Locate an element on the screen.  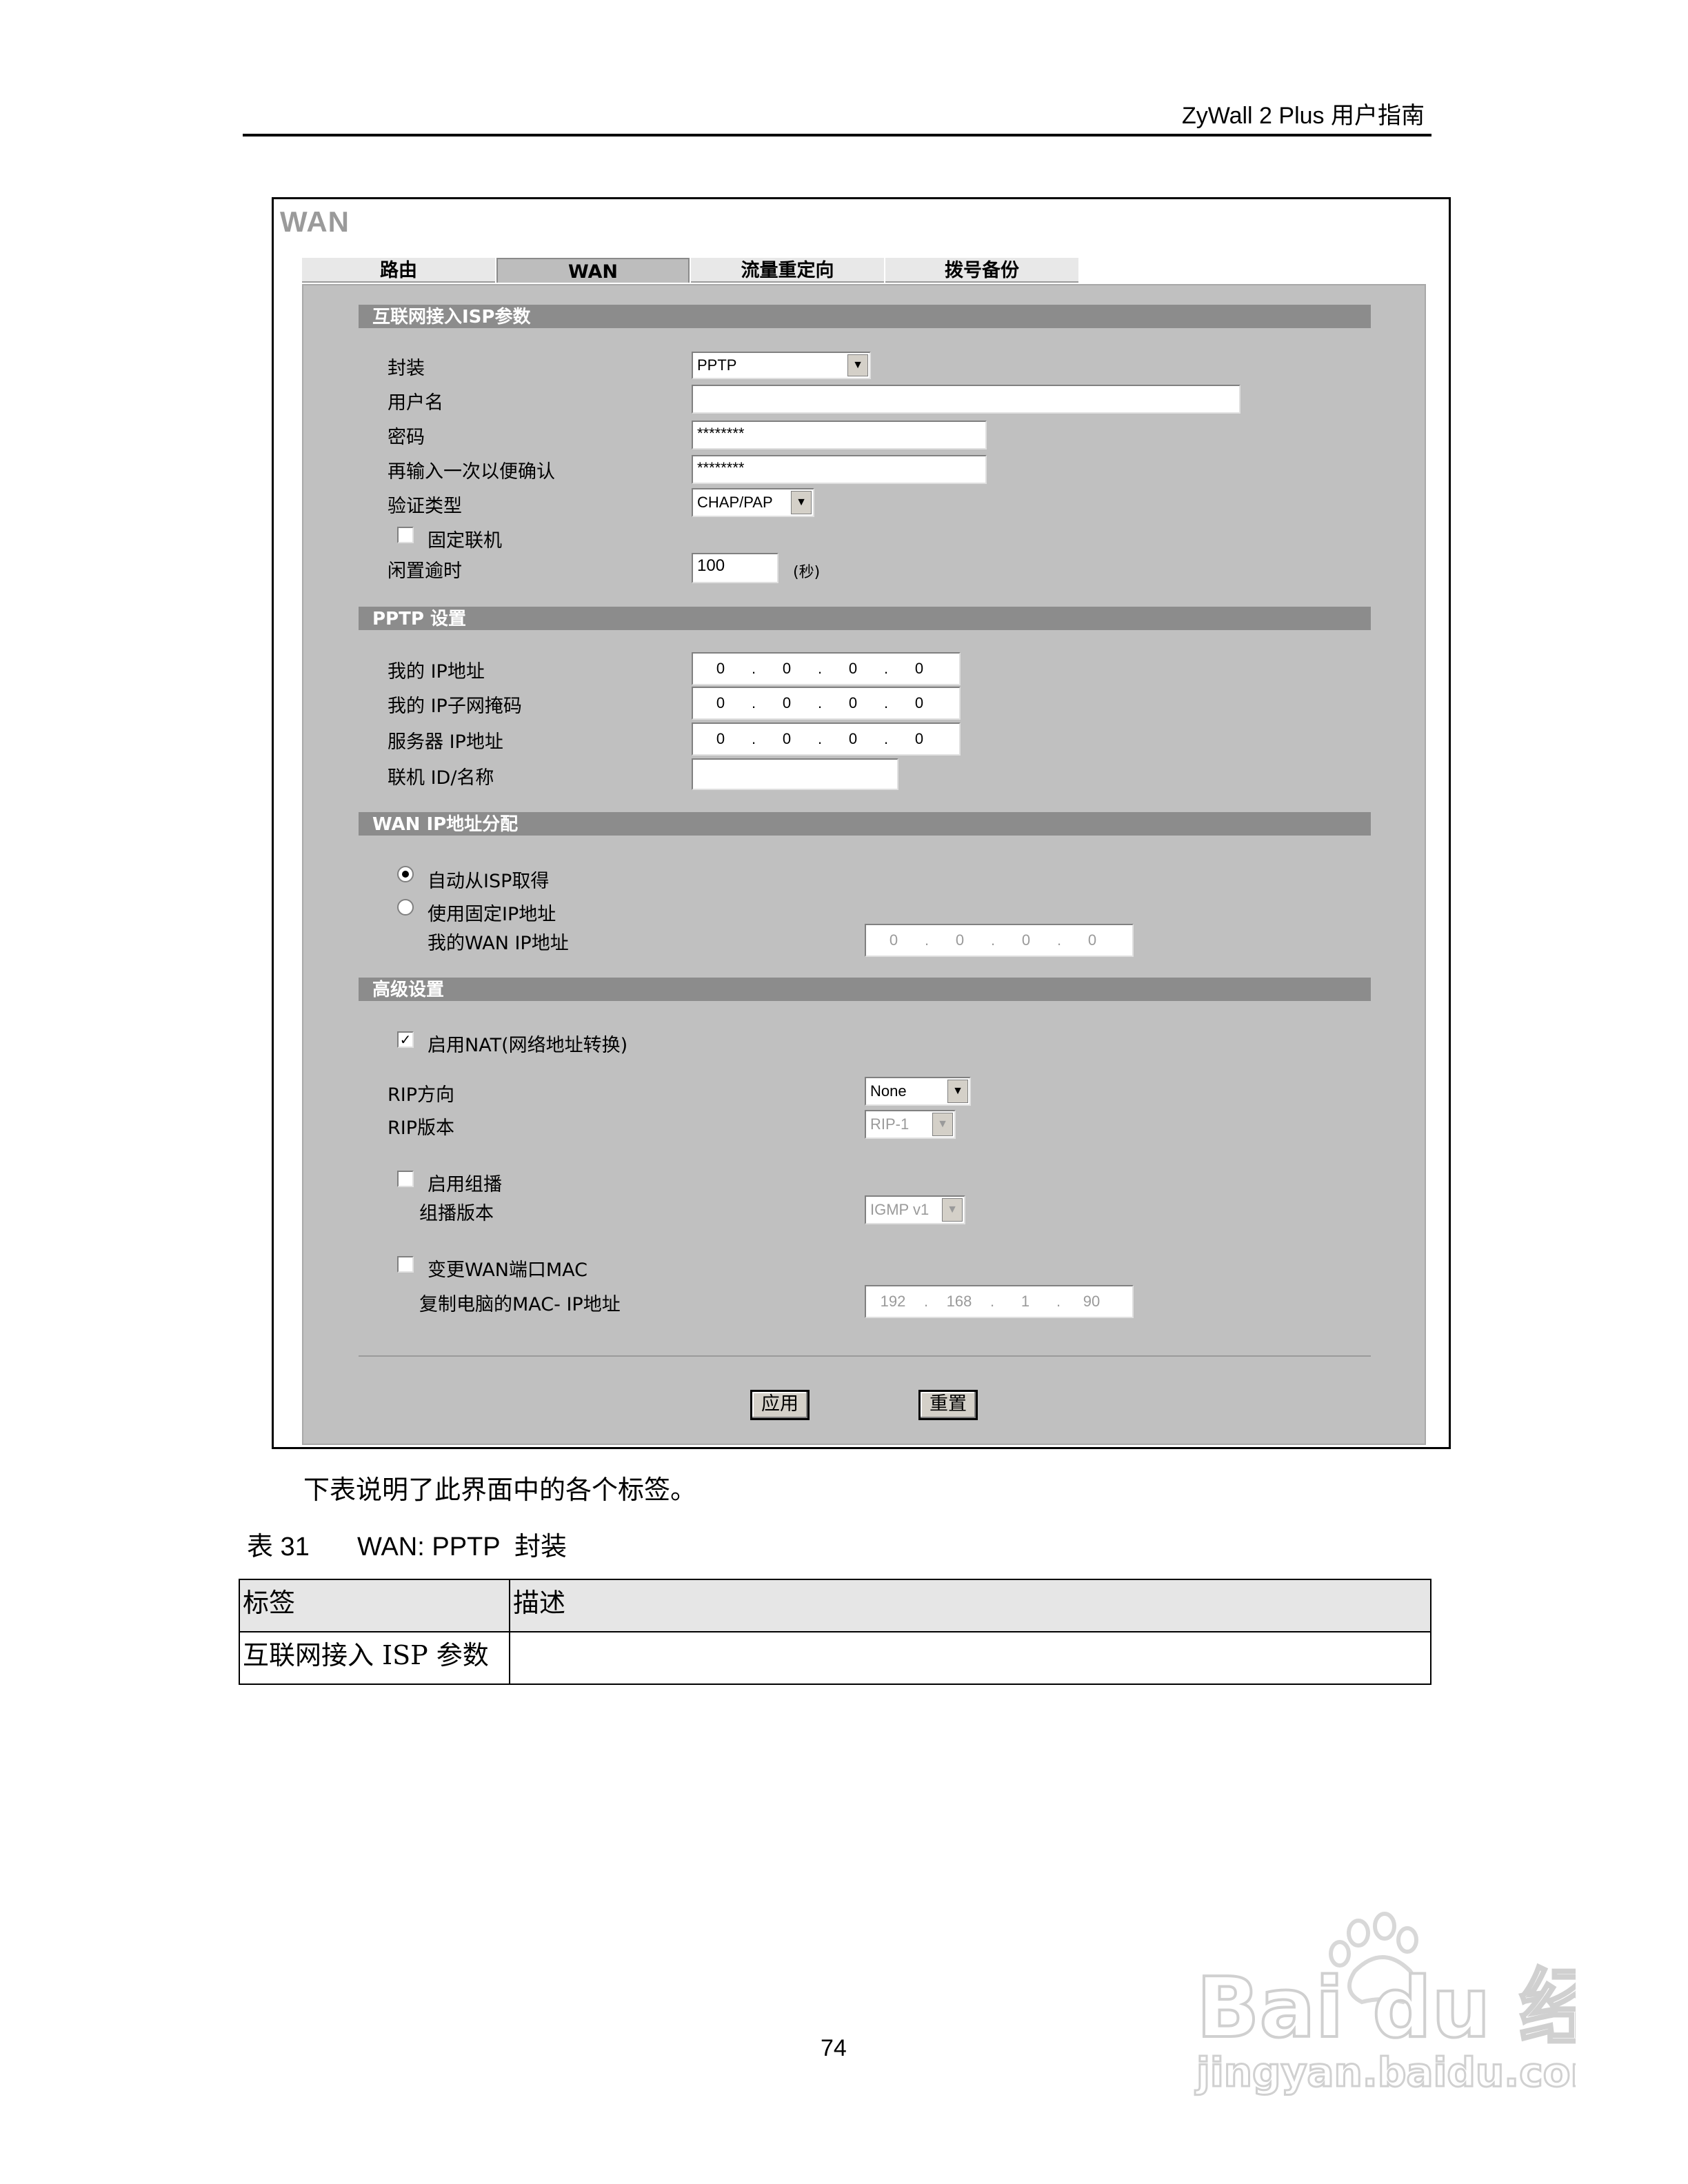
tab-wan: WAN is located at coordinates (593, 270).